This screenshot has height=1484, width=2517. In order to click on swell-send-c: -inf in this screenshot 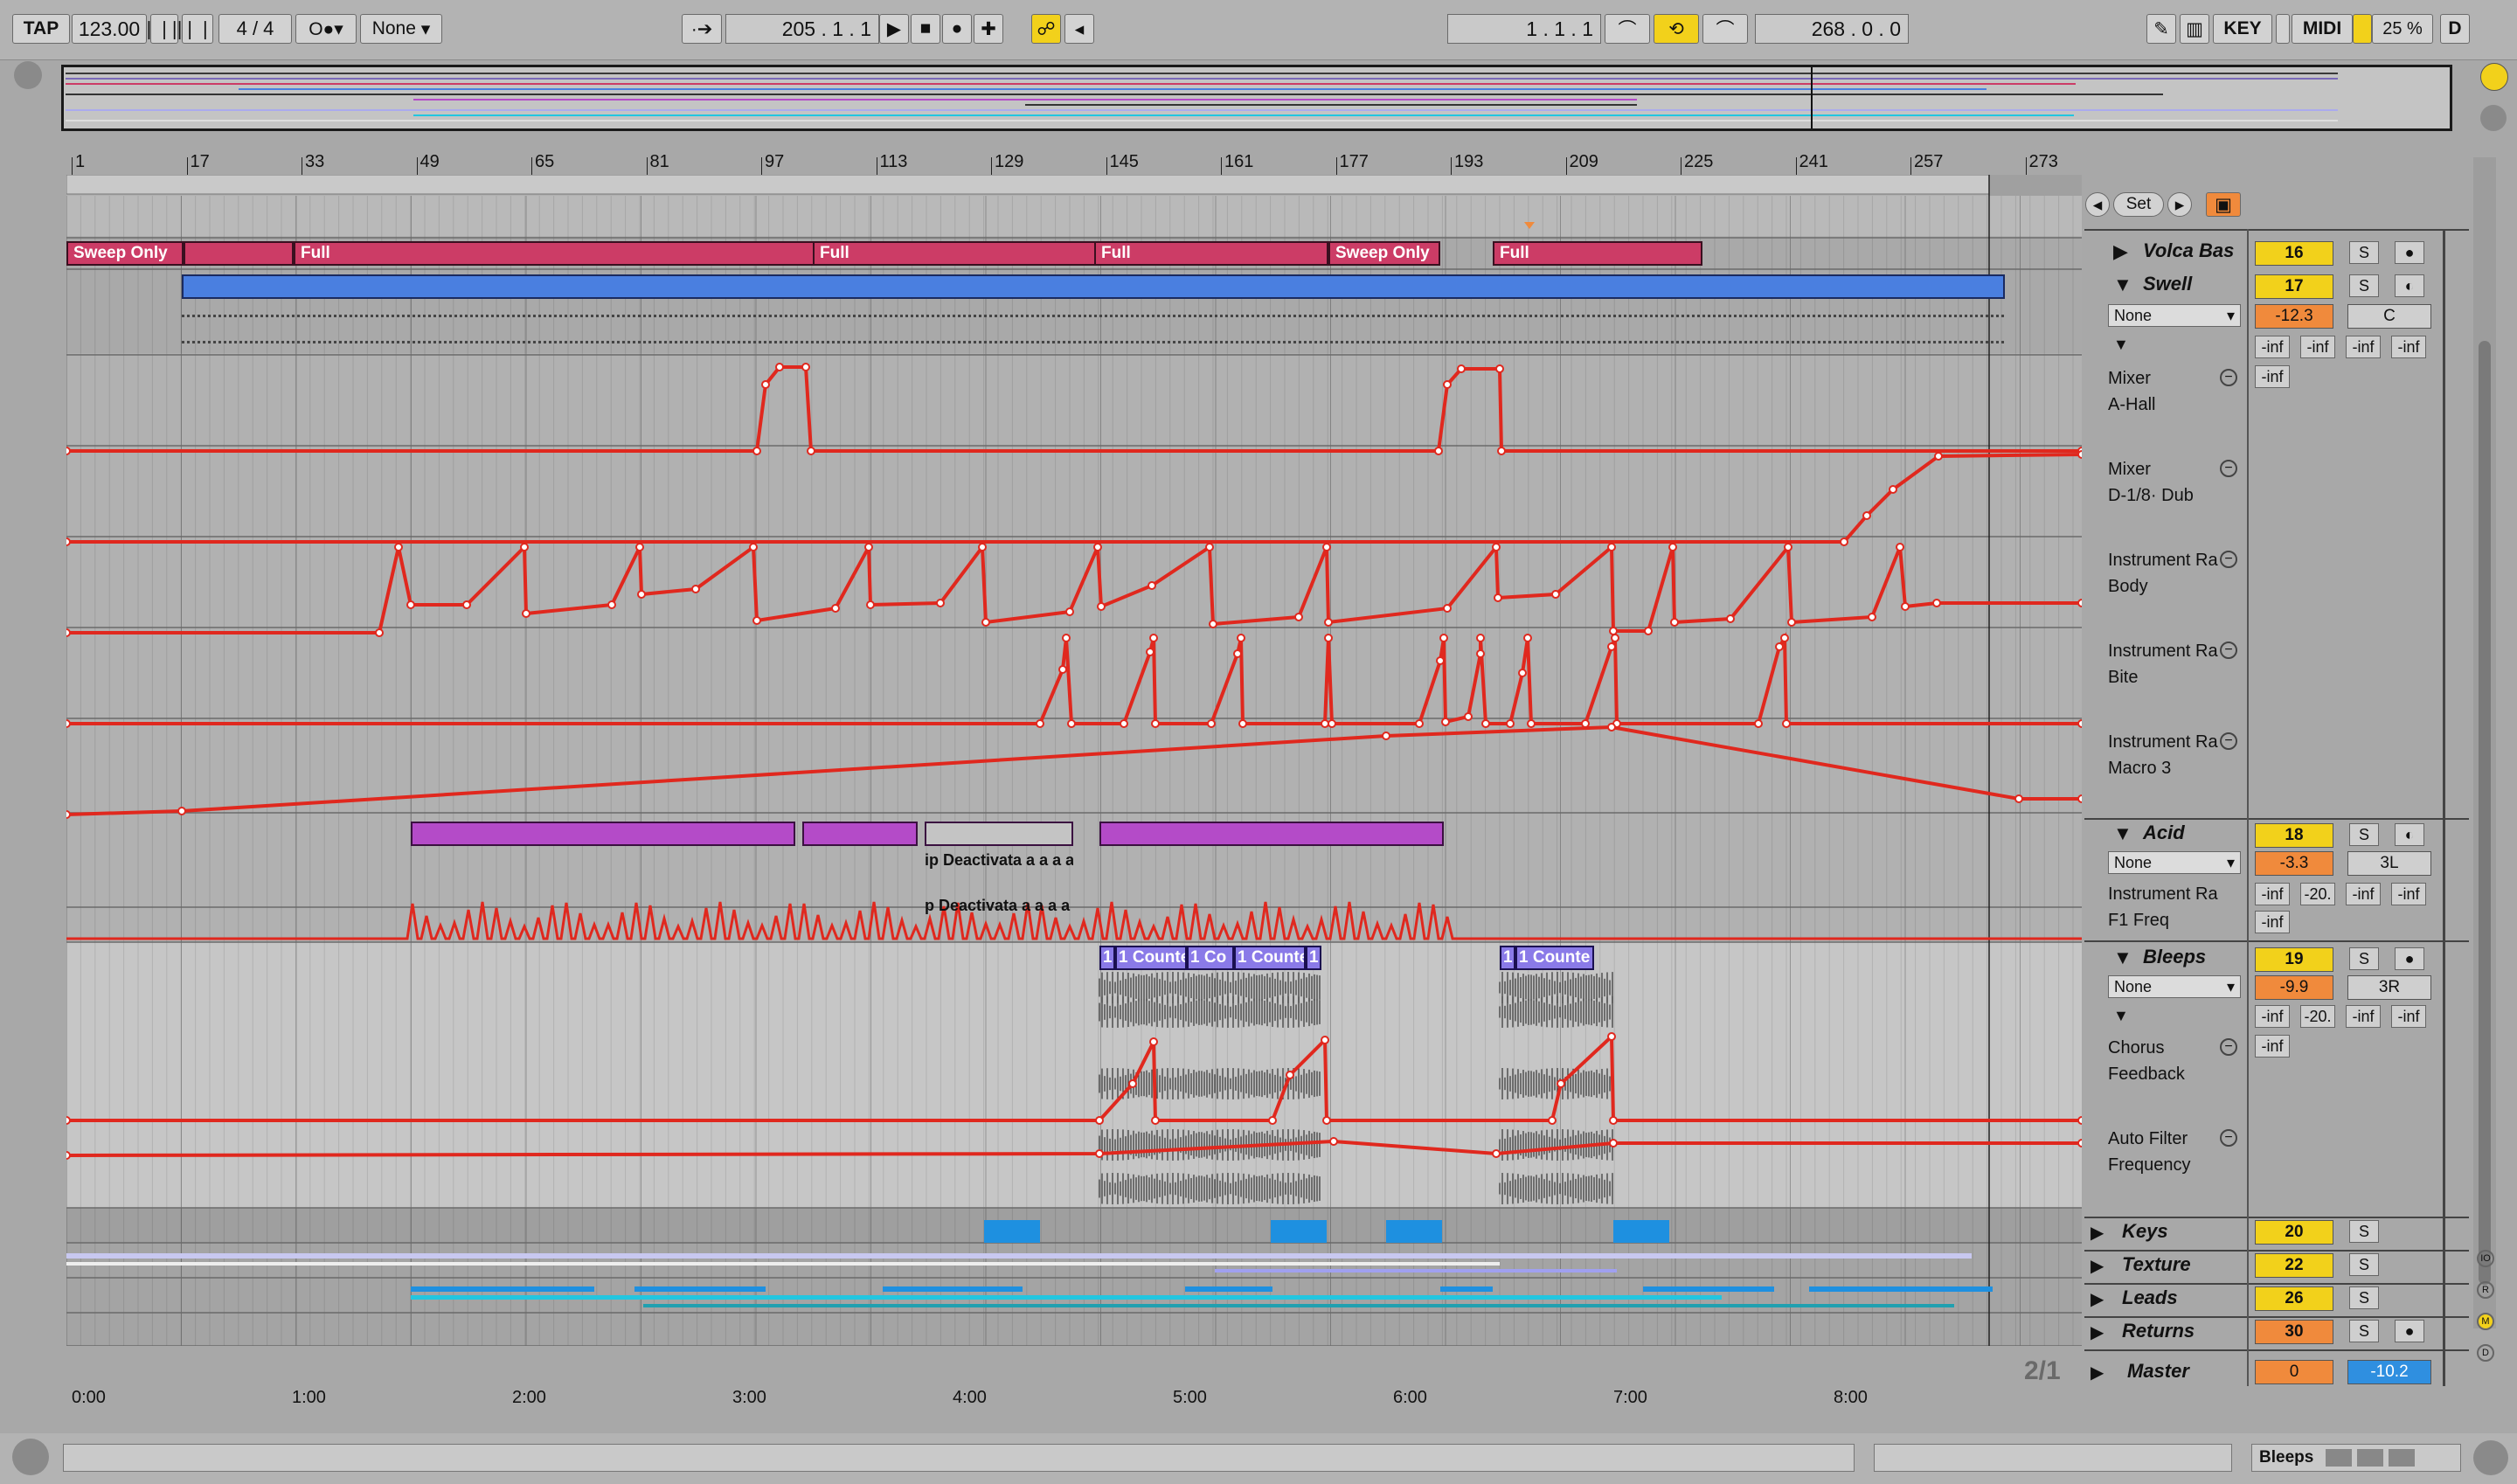, I will do `click(2363, 347)`.